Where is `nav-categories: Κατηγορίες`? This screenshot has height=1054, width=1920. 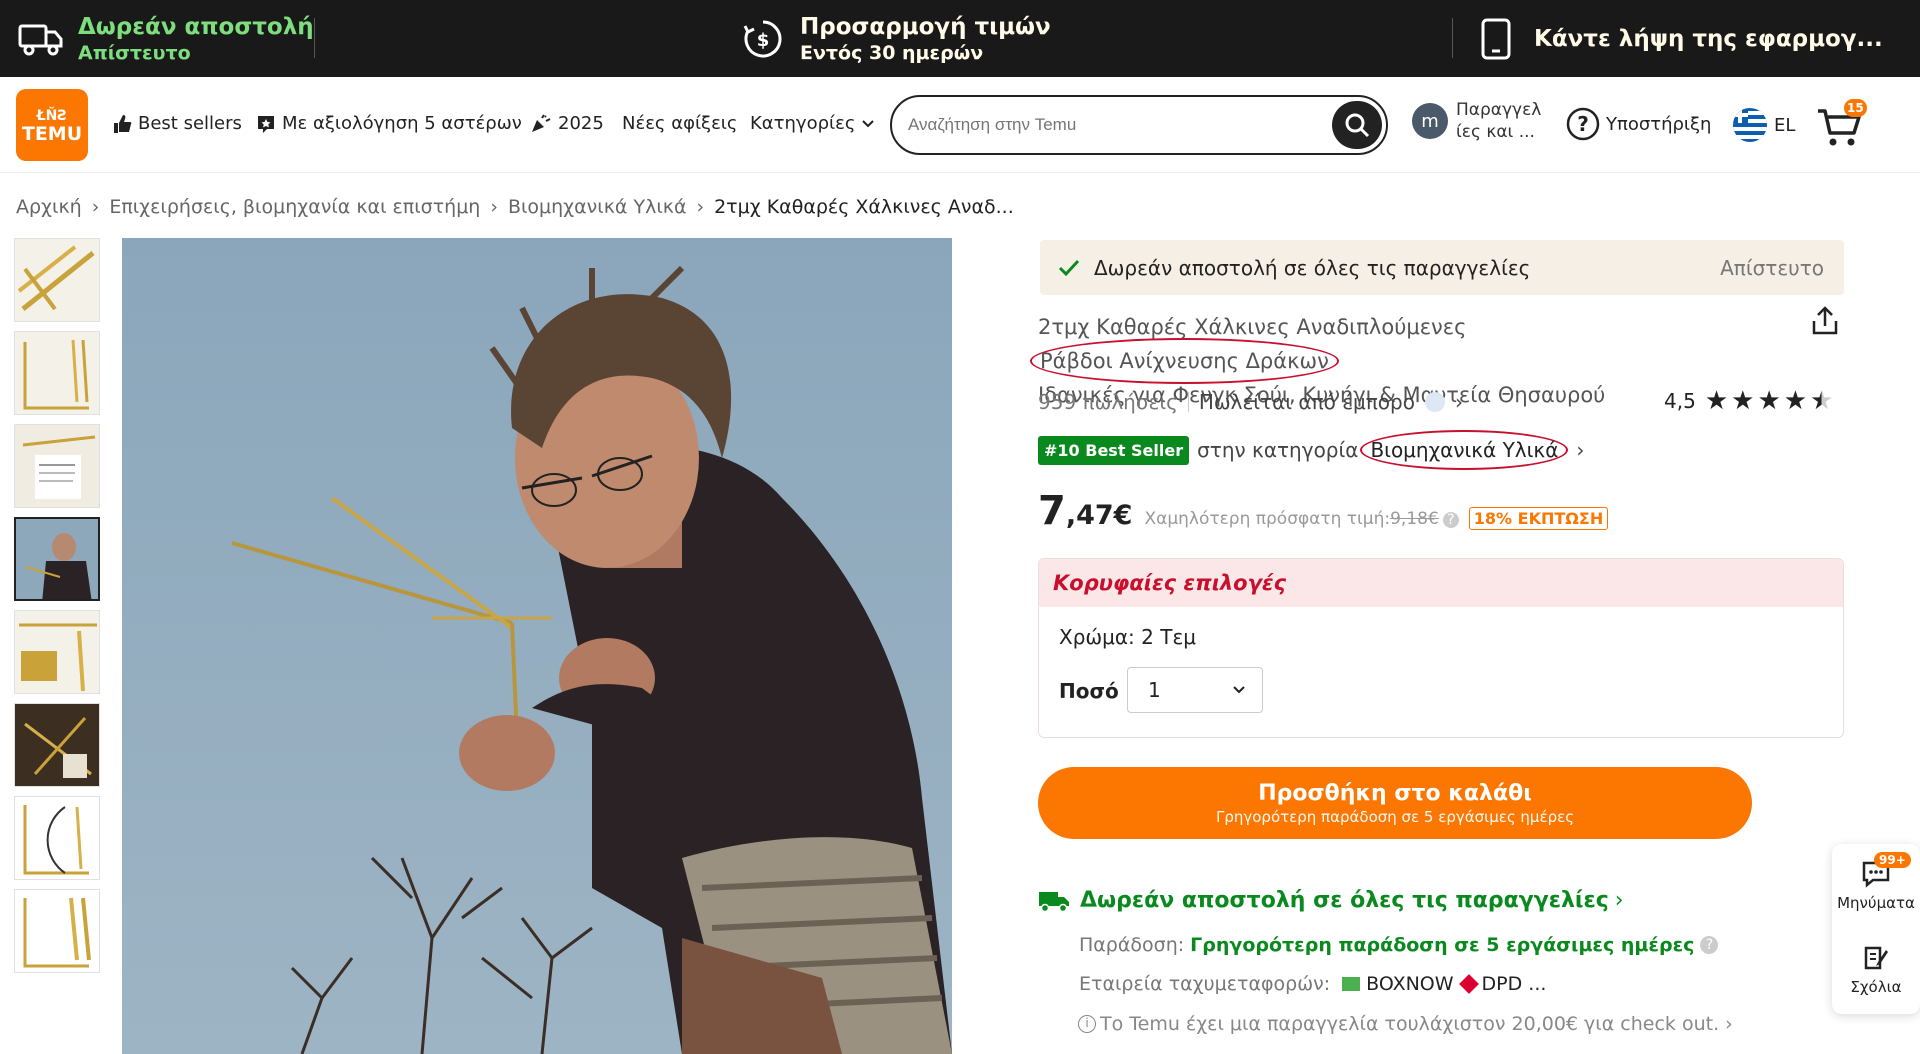 nav-categories: Κατηγορίες is located at coordinates (812, 123).